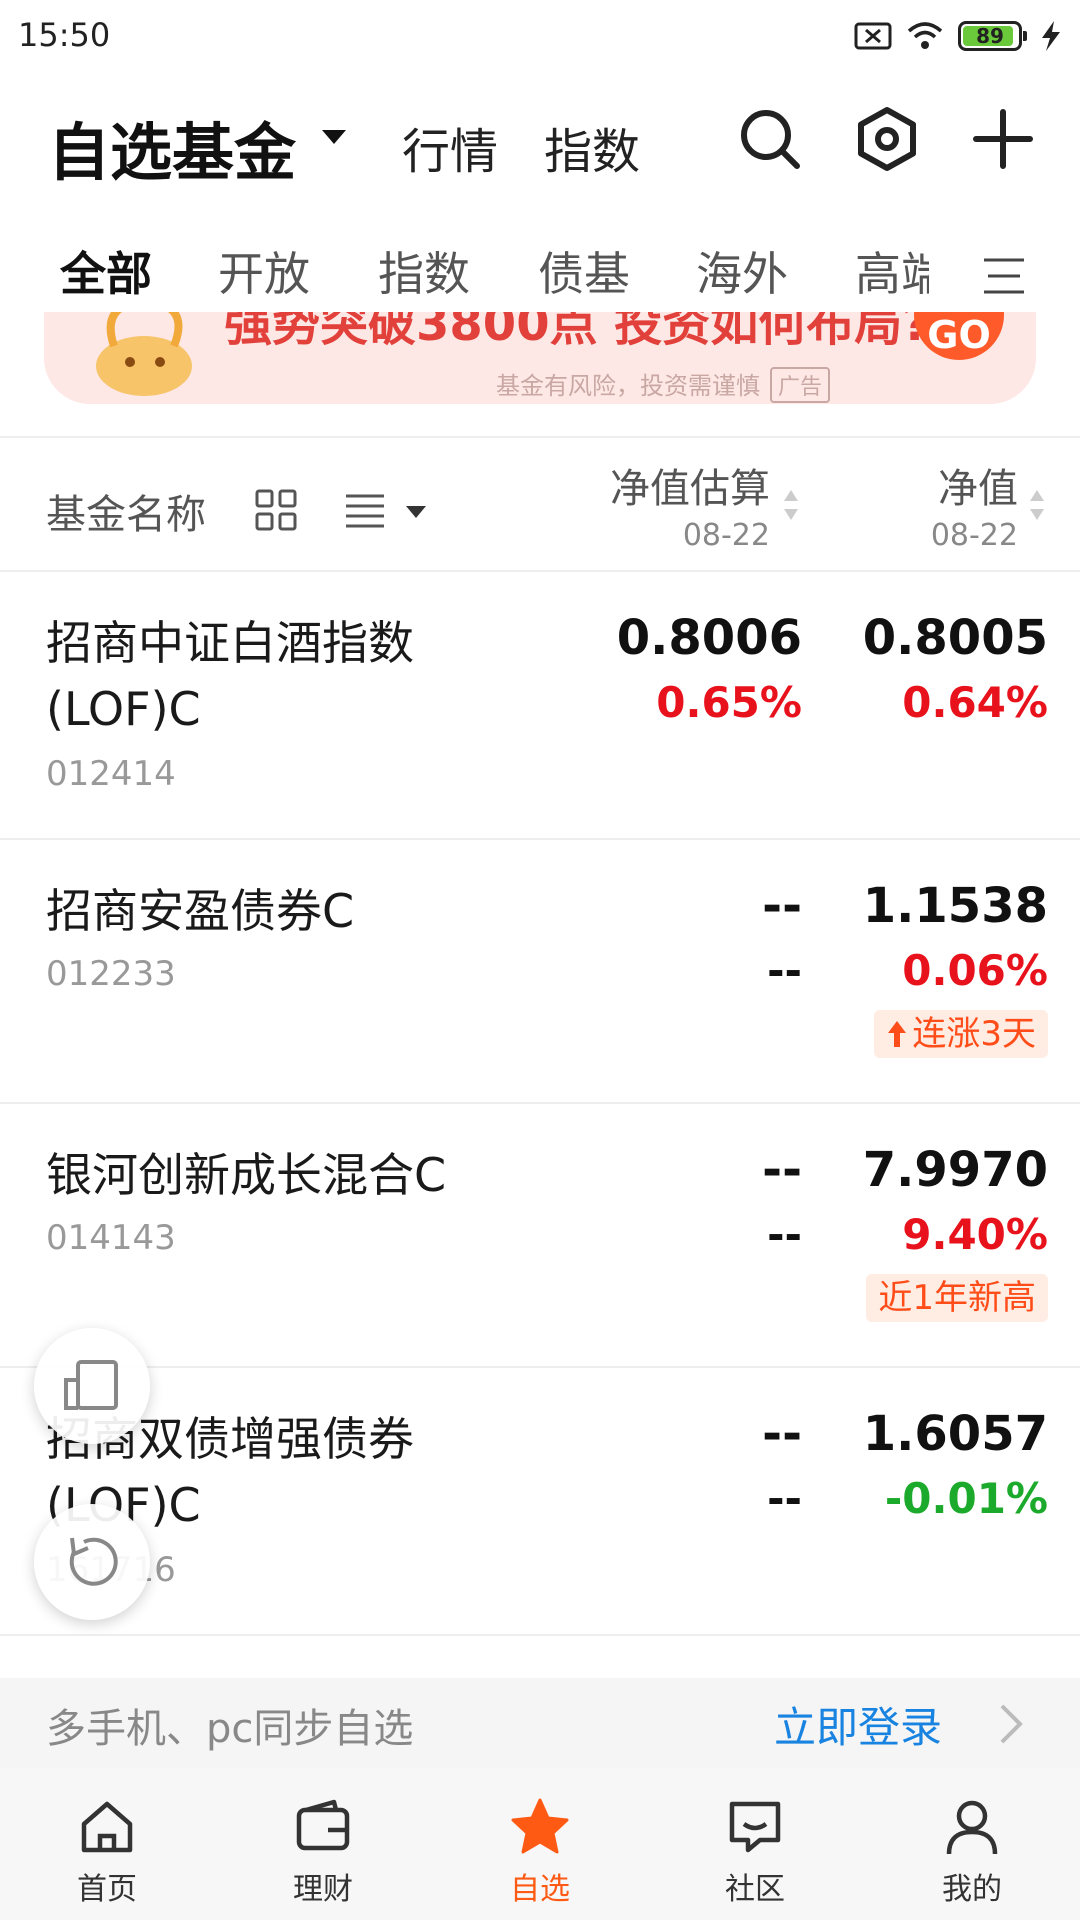 This screenshot has width=1080, height=1920. What do you see at coordinates (972, 1827) in the screenshot?
I see `user-icon` at bounding box center [972, 1827].